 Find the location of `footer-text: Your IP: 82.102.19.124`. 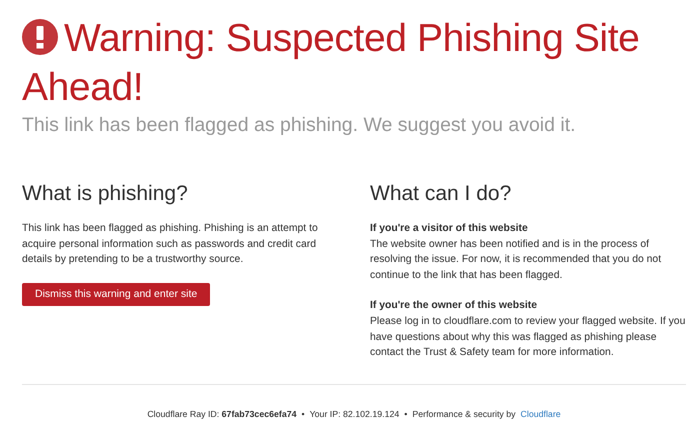

footer-text: Your IP: 82.102.19.124 is located at coordinates (355, 413).